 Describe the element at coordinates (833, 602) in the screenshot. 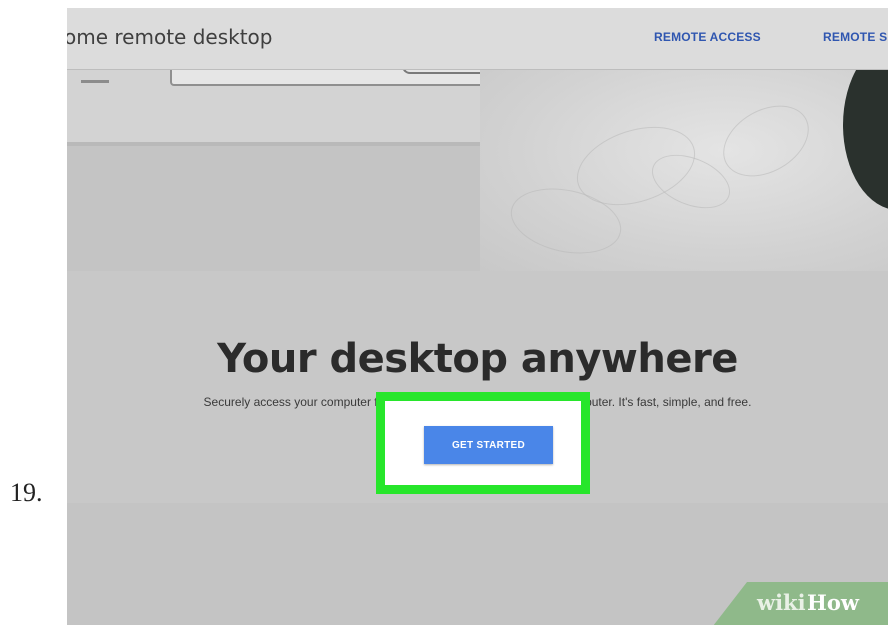

I see `watermark-how: How` at that location.